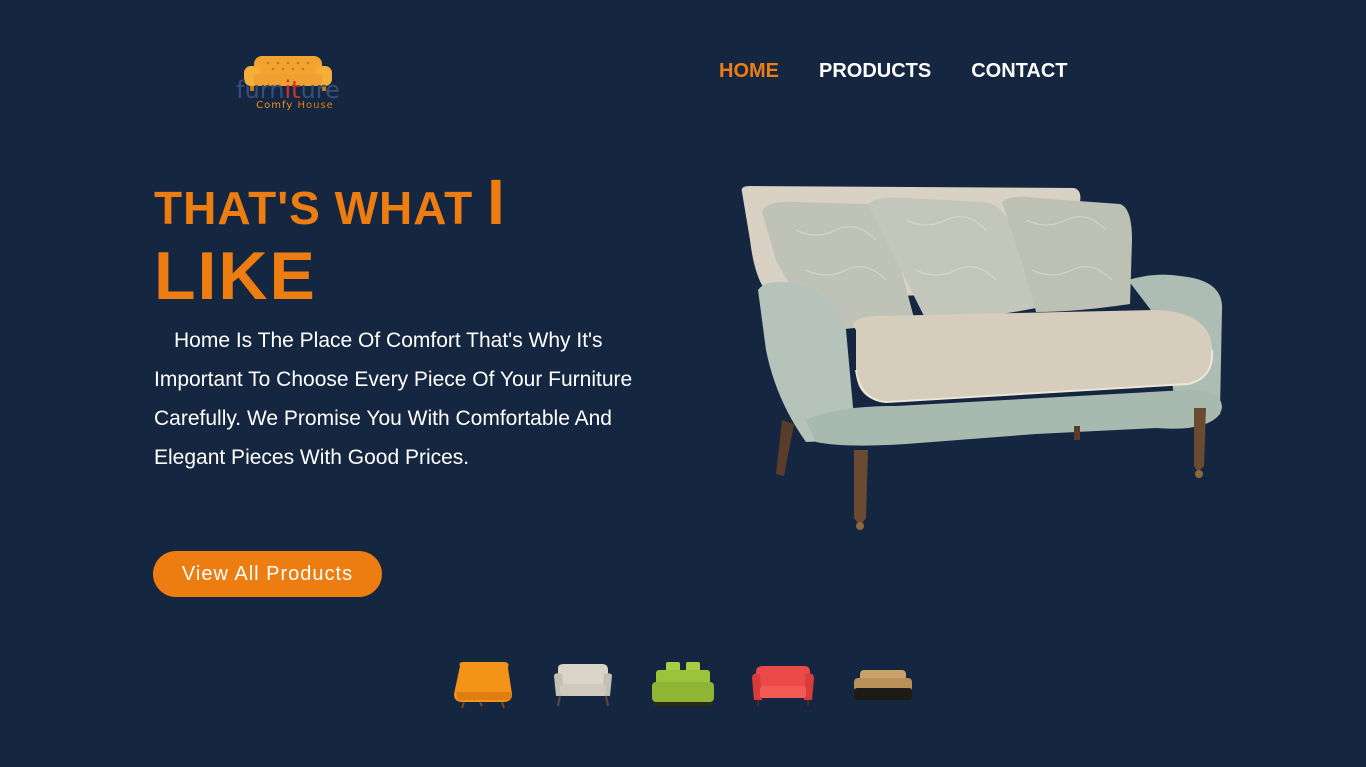  I want to click on red-sofa-thumbnail, so click(783, 686).